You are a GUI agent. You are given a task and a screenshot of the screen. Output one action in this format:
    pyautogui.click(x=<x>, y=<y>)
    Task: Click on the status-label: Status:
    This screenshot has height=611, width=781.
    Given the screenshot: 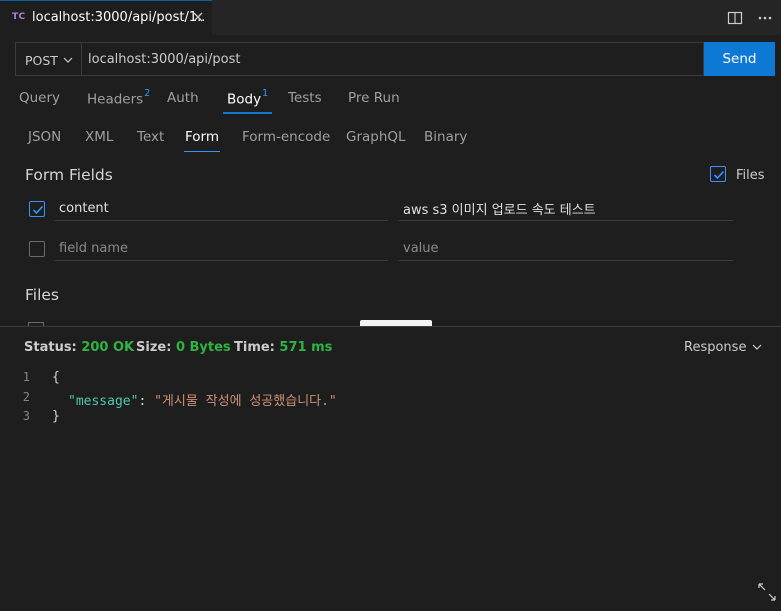 What is the action you would take?
    pyautogui.click(x=50, y=347)
    